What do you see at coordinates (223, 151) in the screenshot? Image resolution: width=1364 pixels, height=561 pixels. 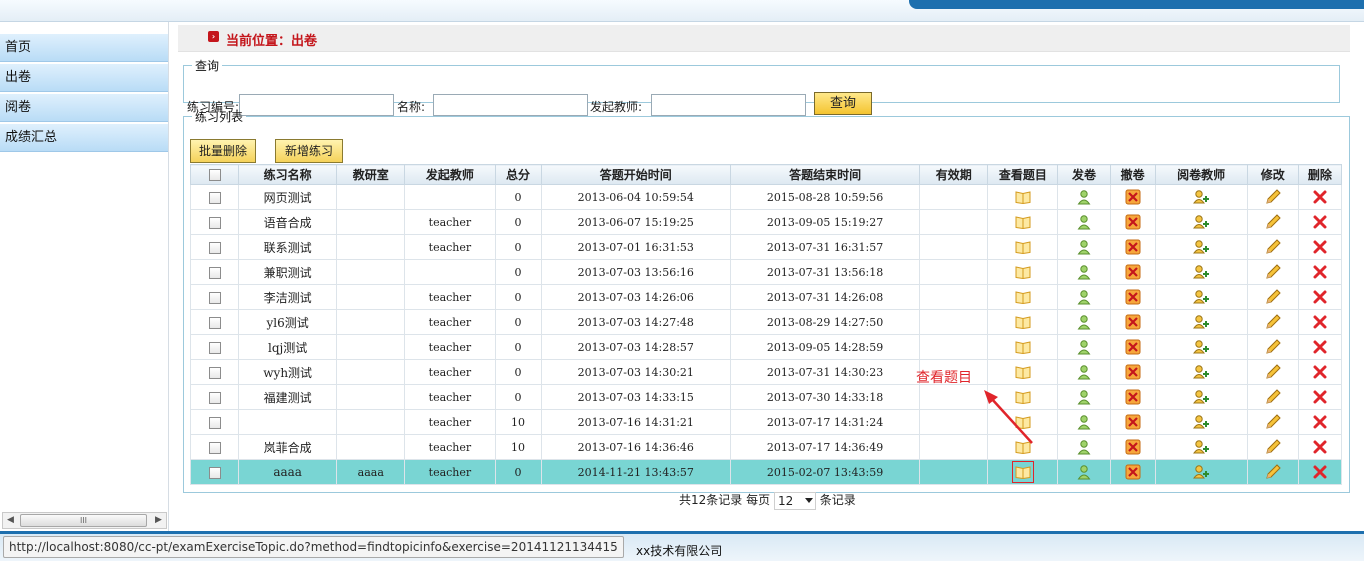 I see `batch-delete-button: 批量删除` at bounding box center [223, 151].